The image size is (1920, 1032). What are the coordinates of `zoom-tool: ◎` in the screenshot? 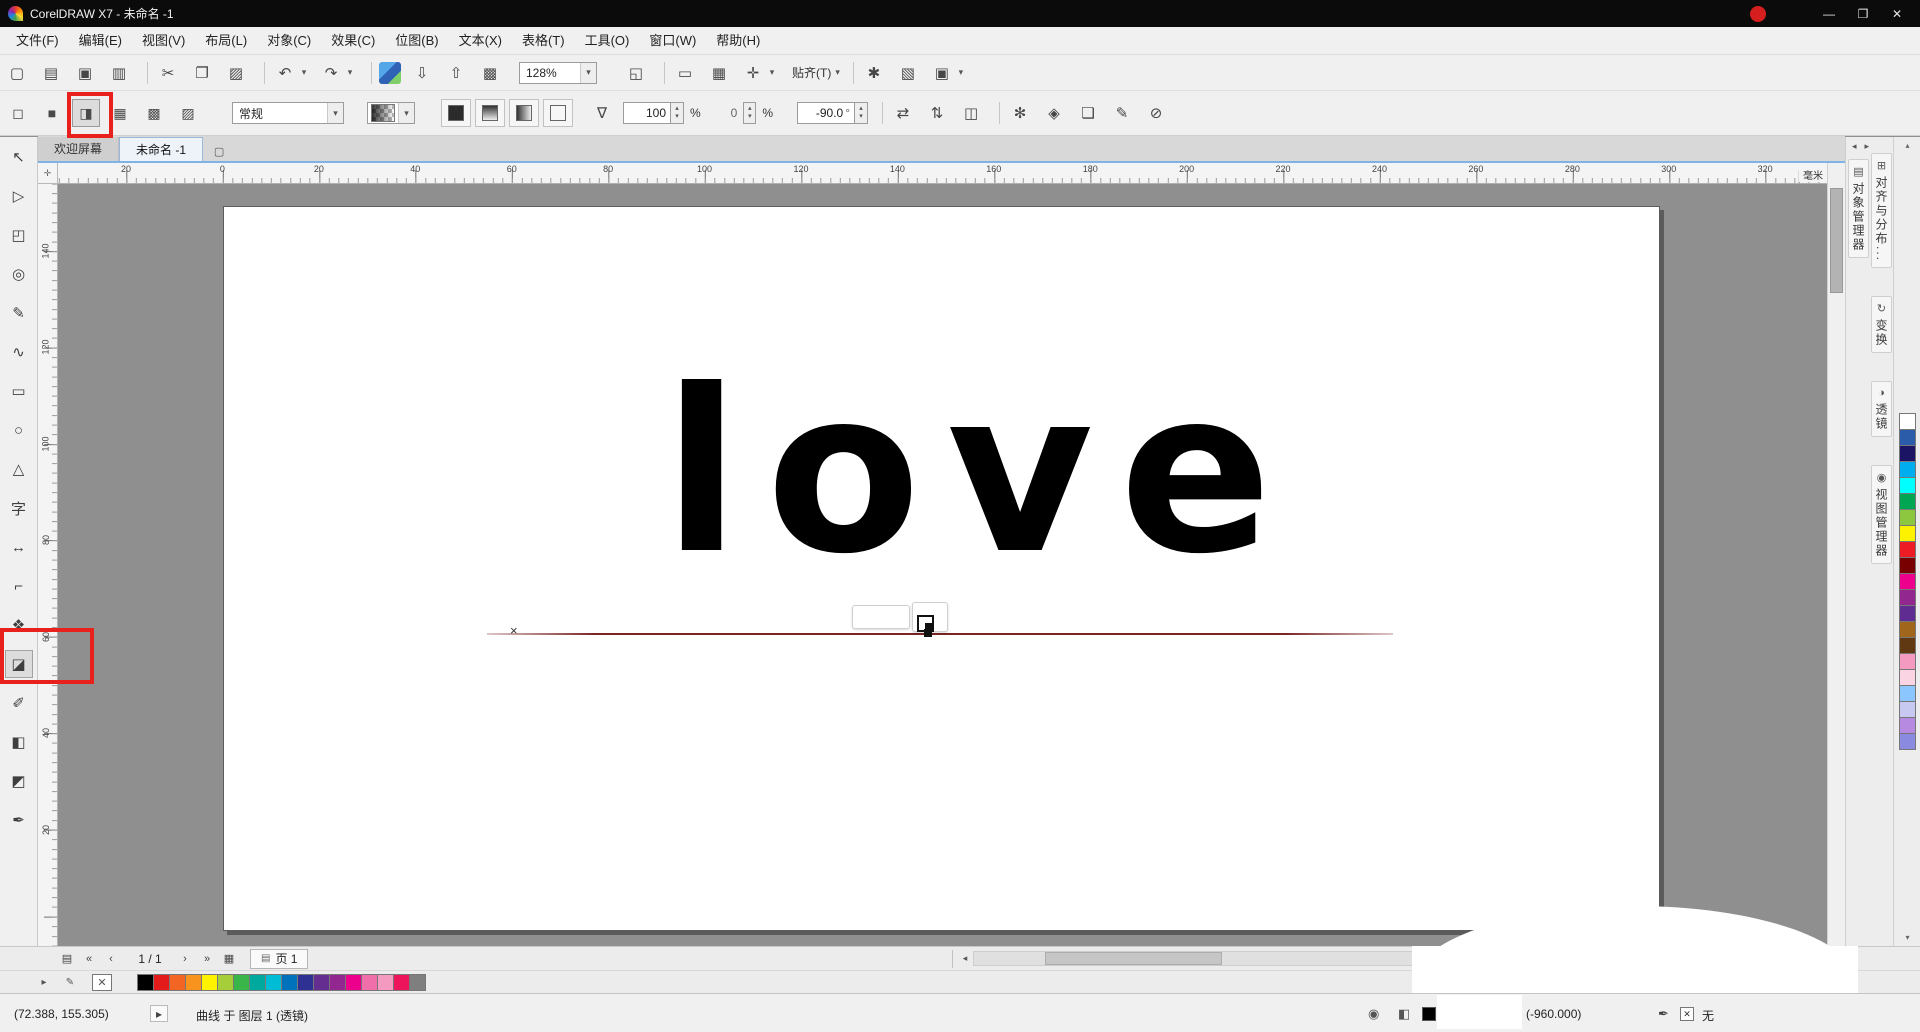 It's located at (19, 274).